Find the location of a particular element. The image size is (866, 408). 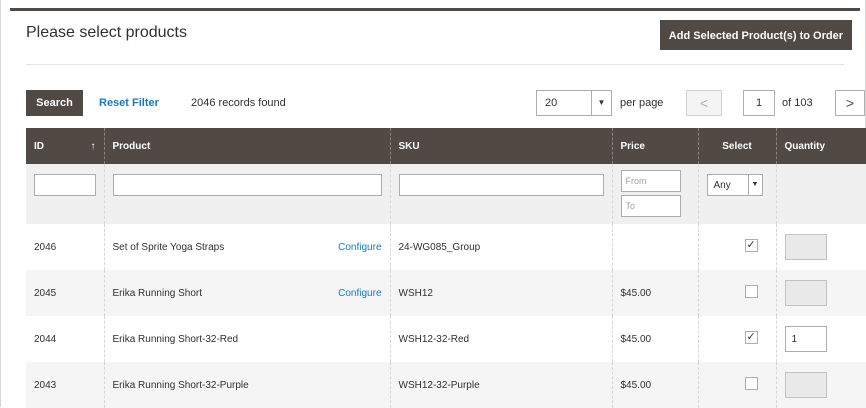

product-name: Erika Running Short is located at coordinates (157, 293).